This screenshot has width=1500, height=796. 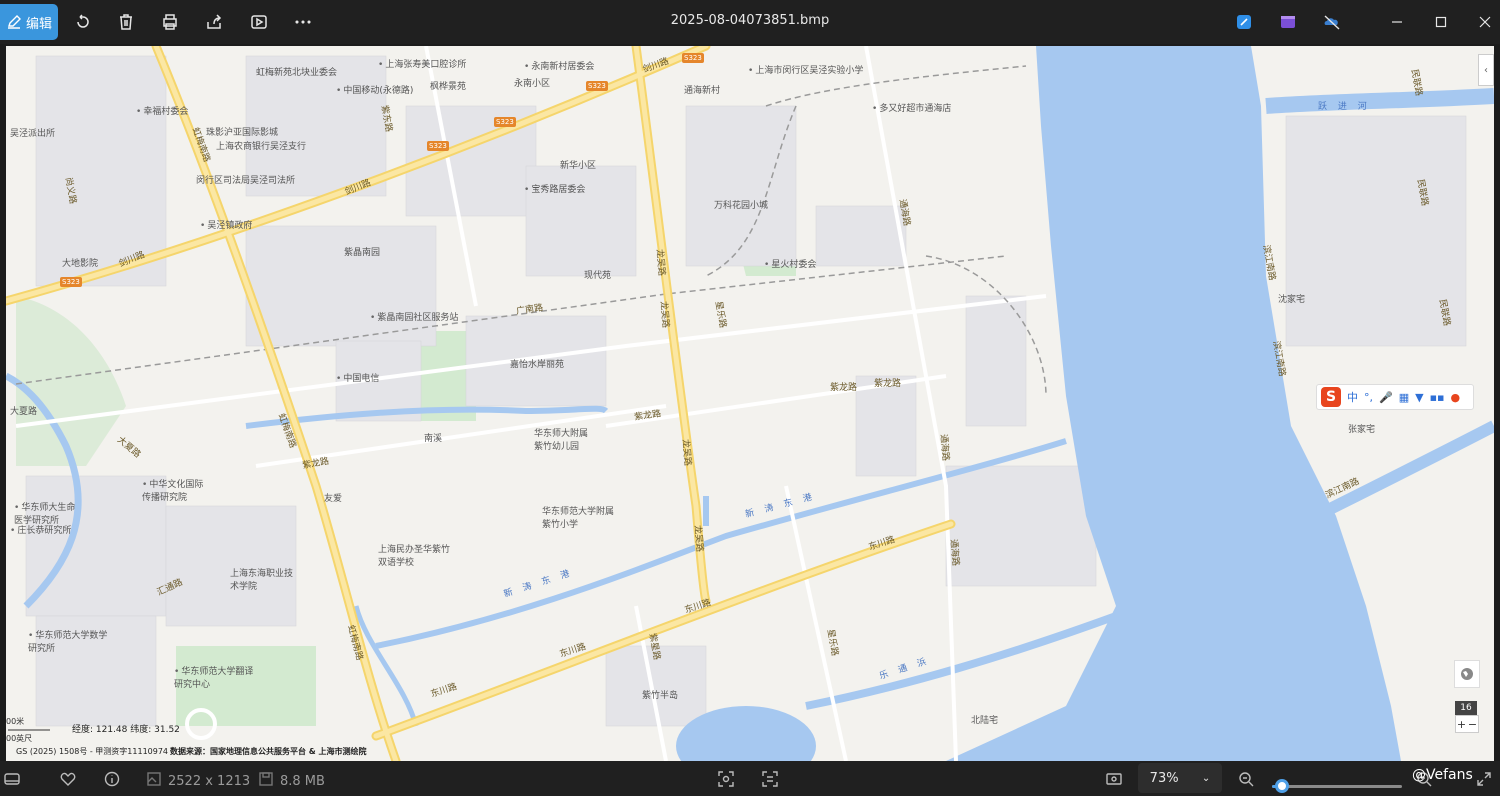 I want to click on zoom-out-icon: −, so click(x=1472, y=724).